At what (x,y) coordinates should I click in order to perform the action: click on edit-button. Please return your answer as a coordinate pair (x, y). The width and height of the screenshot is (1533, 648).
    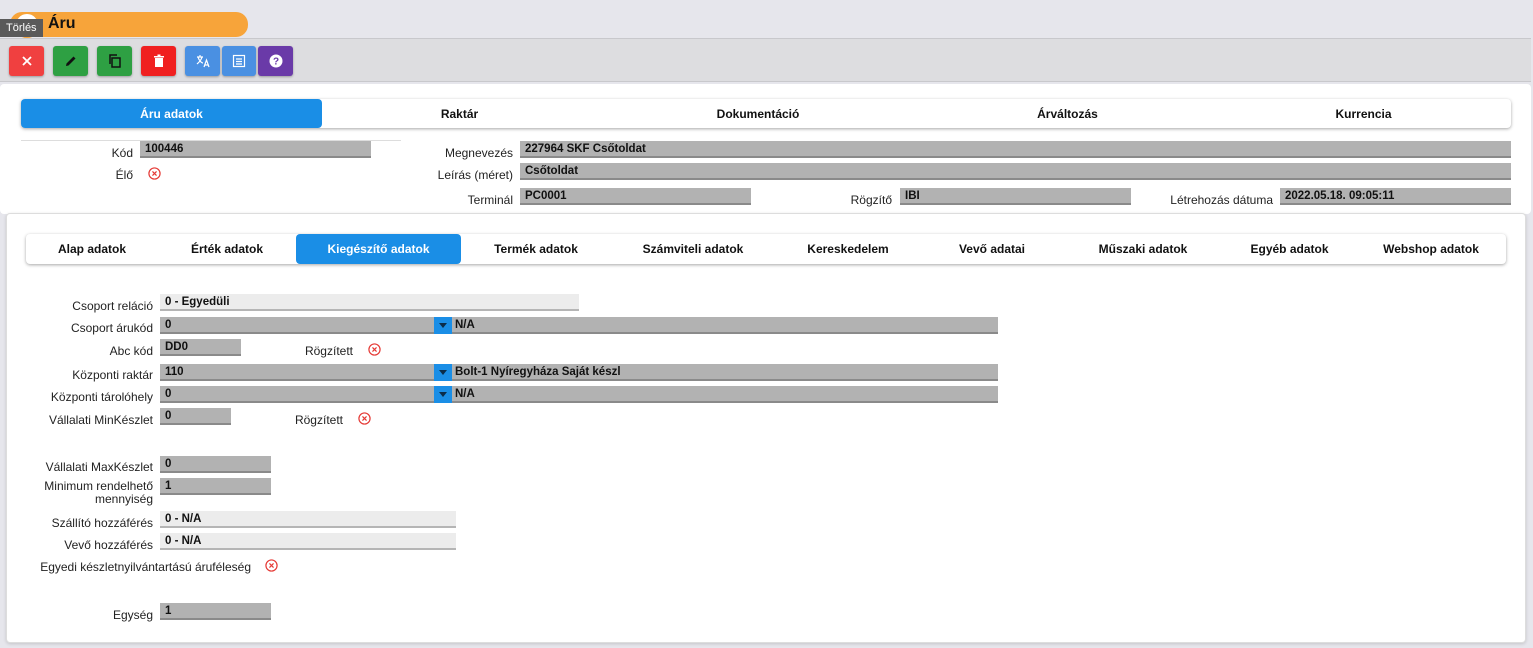
    Looking at the image, I should click on (70, 61).